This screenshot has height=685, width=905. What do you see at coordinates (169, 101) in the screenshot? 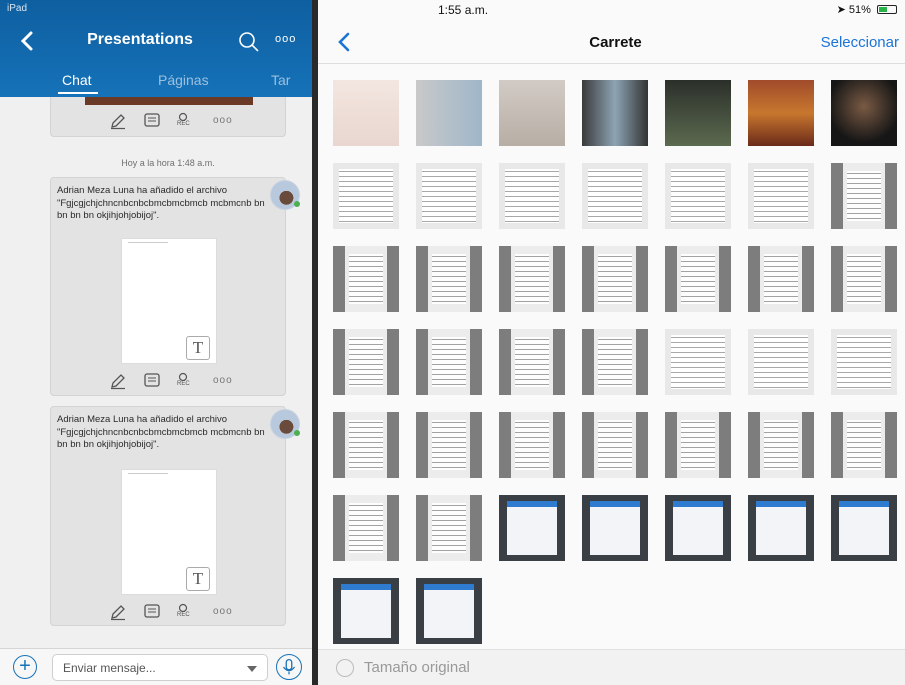
I see `image-attachment` at bounding box center [169, 101].